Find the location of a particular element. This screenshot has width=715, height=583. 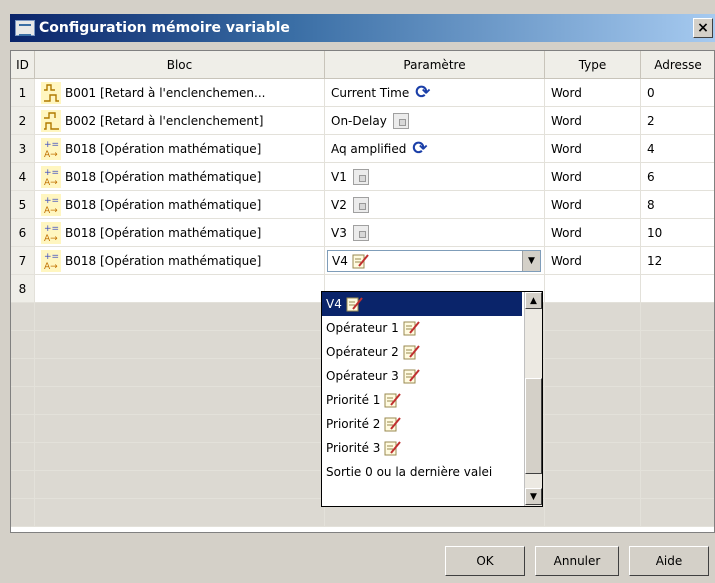

row-addr: 4 is located at coordinates (677, 149).